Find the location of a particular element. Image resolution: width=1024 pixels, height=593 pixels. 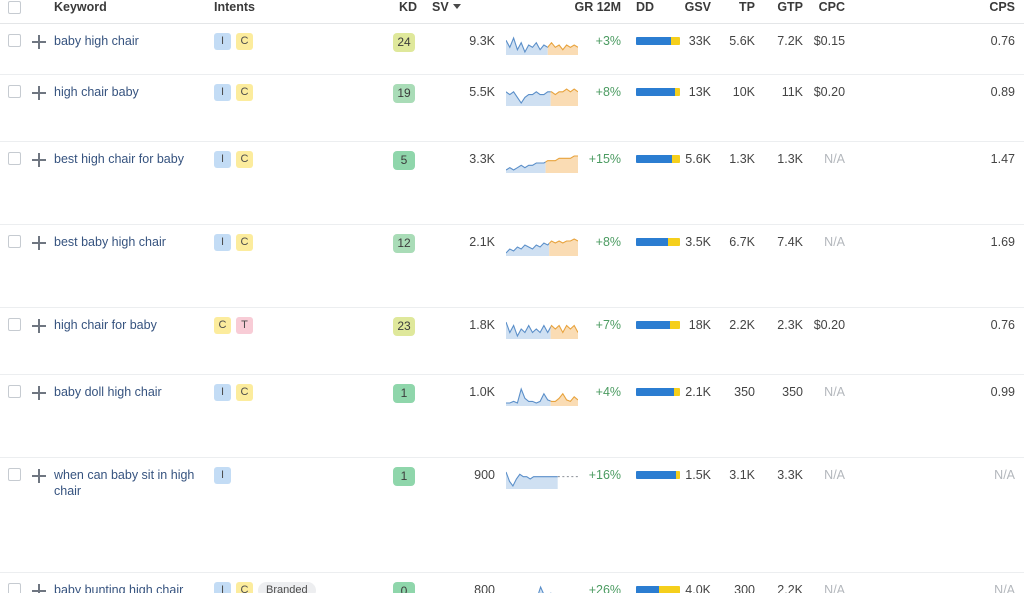

intents-cell: I C Branded is located at coordinates (298, 583).